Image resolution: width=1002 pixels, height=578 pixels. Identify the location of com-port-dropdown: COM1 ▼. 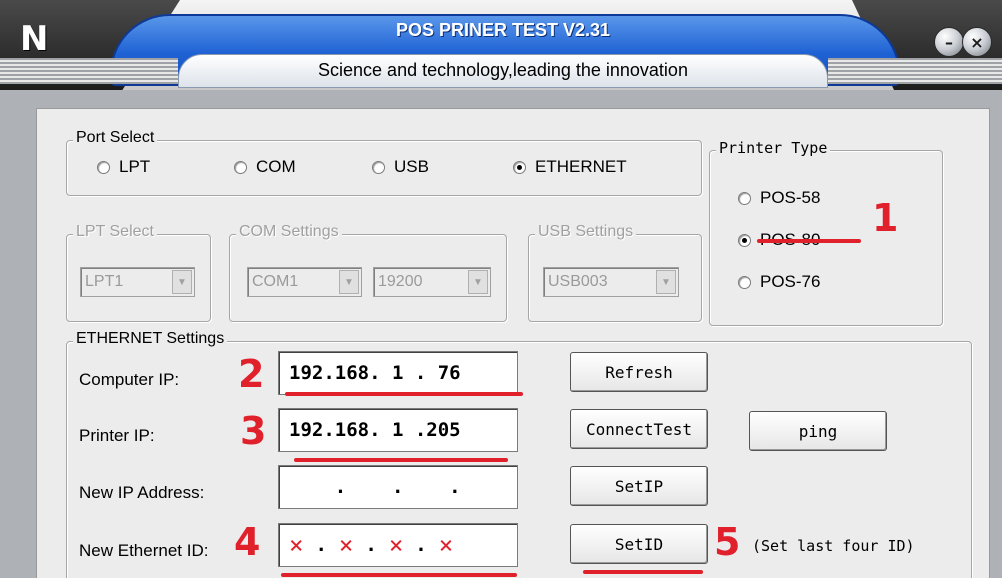
(304, 282).